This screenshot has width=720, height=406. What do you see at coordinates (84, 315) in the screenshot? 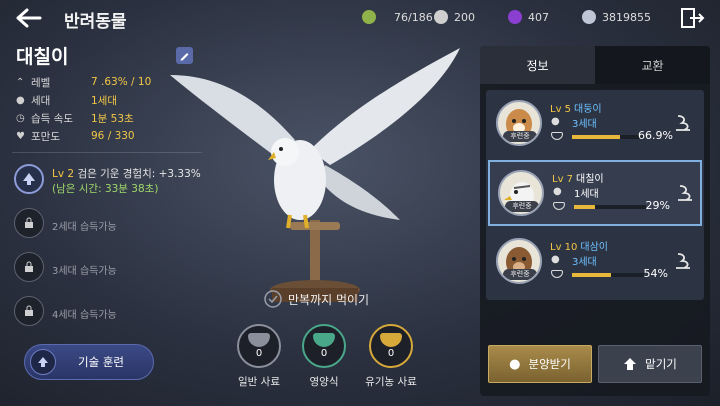
I see `skill-locked-label: 4세대 습득가능` at bounding box center [84, 315].